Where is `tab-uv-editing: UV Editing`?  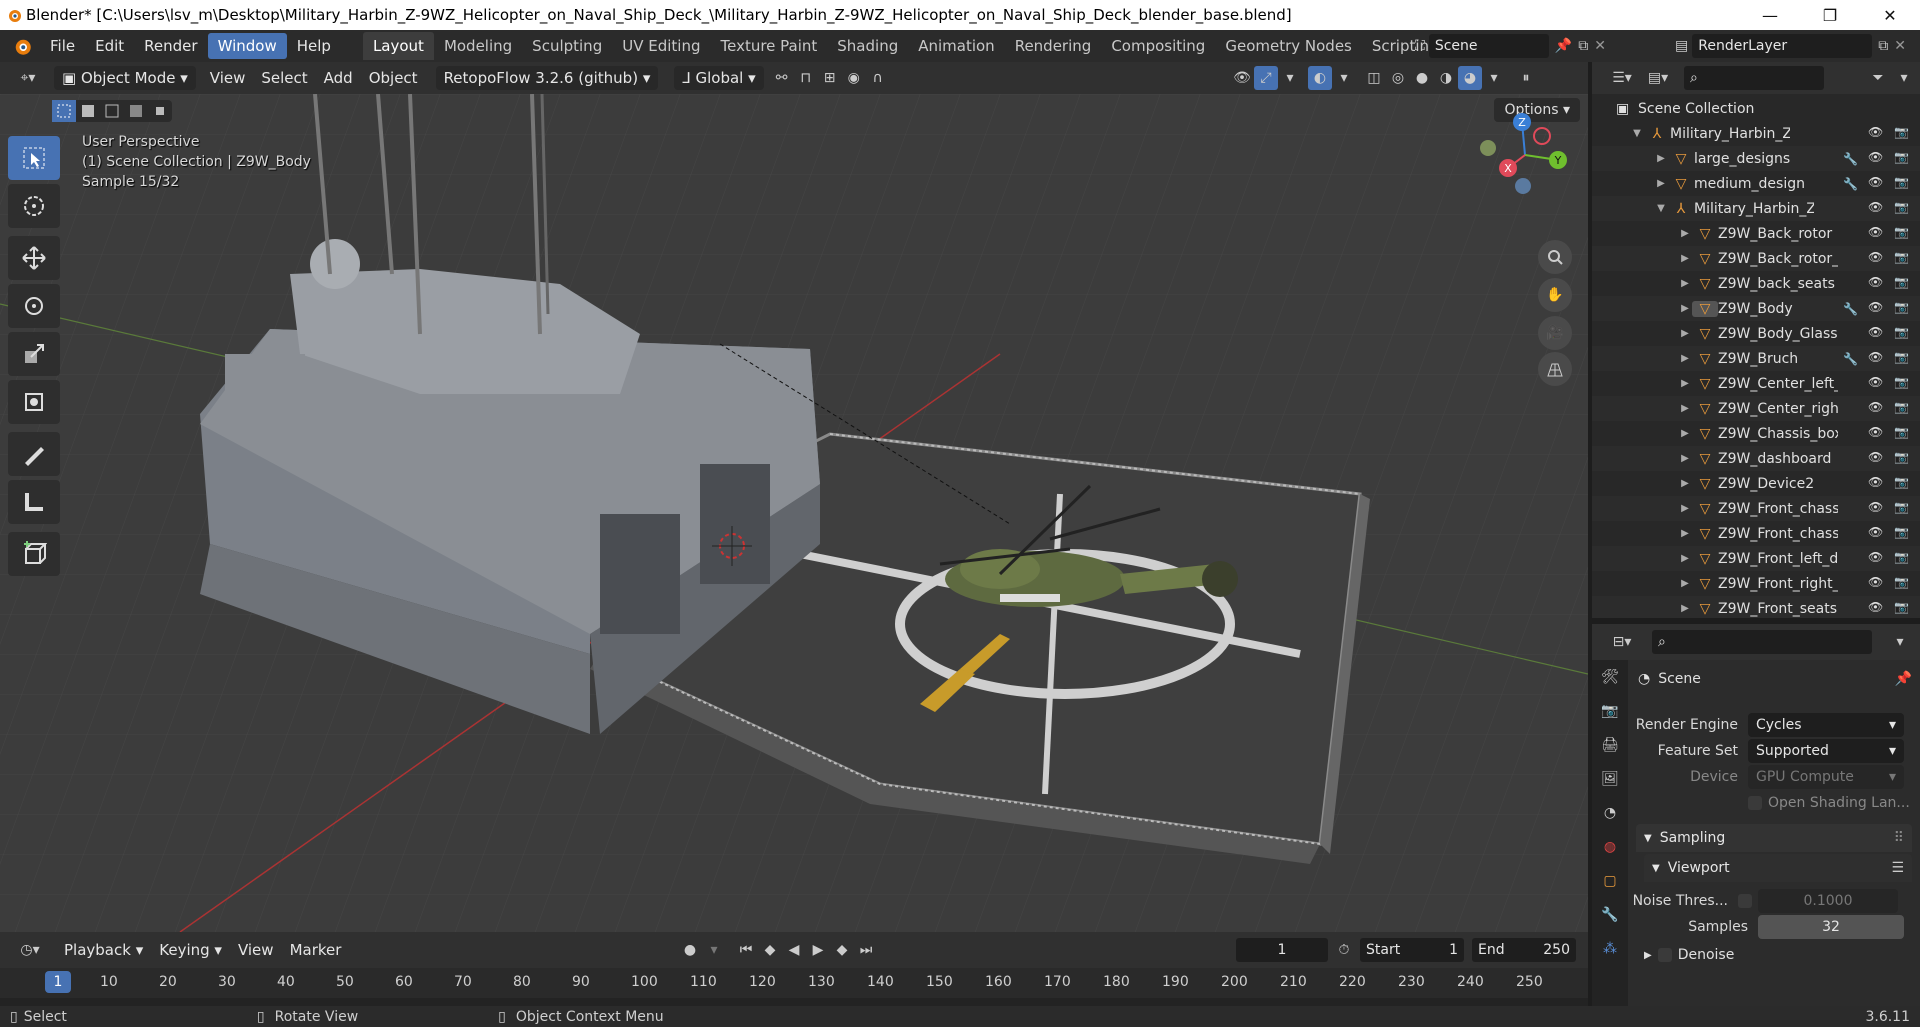
tab-uv-editing: UV Editing is located at coordinates (661, 46).